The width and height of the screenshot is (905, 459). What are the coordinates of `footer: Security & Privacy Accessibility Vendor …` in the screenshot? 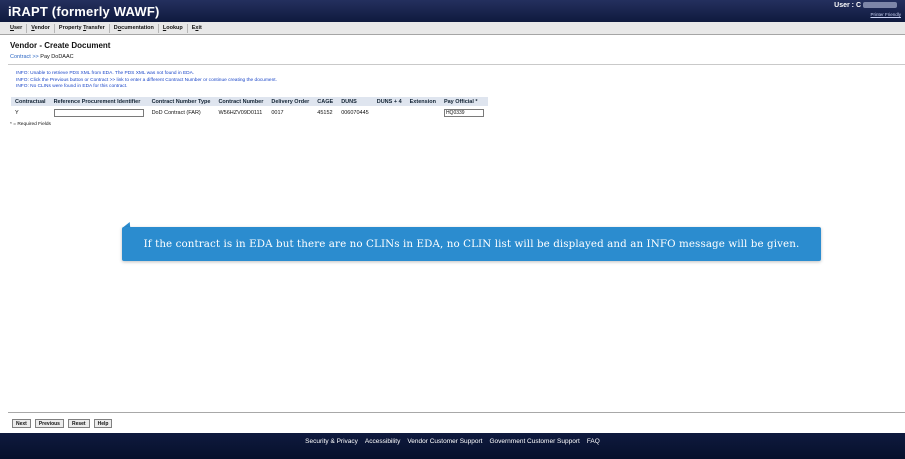 It's located at (452, 446).